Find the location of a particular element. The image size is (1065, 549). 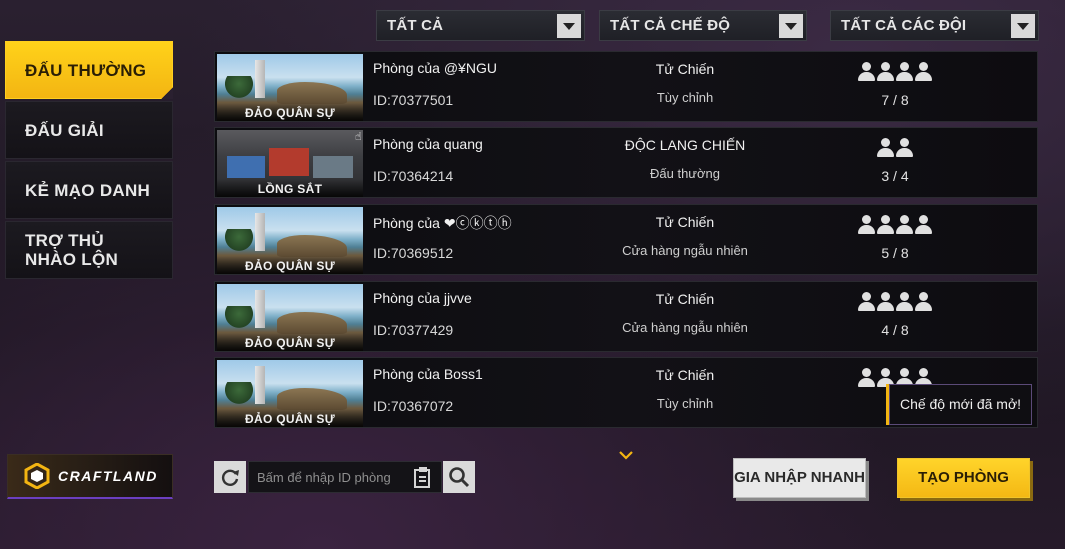

sidebar-item-dau-giai: ĐẤU GIẢI is located at coordinates (89, 130).